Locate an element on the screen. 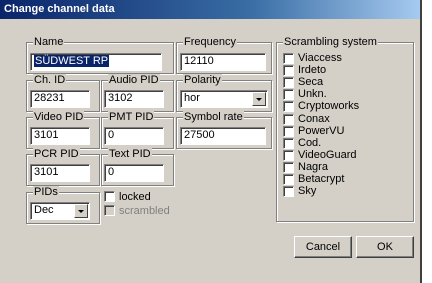  video-pid-field: 3101 is located at coordinates (60, 136).